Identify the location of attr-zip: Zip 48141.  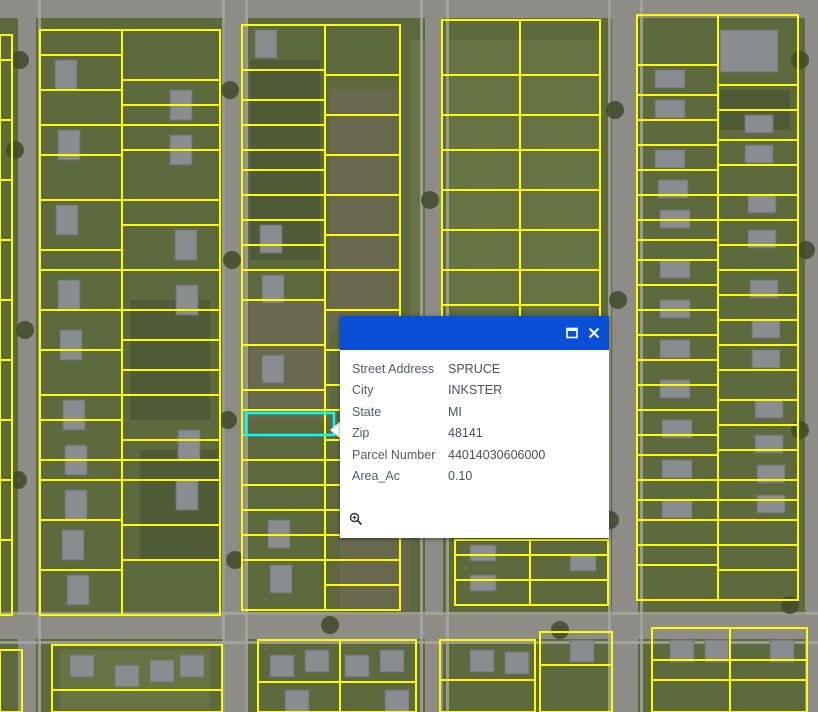
(480, 434).